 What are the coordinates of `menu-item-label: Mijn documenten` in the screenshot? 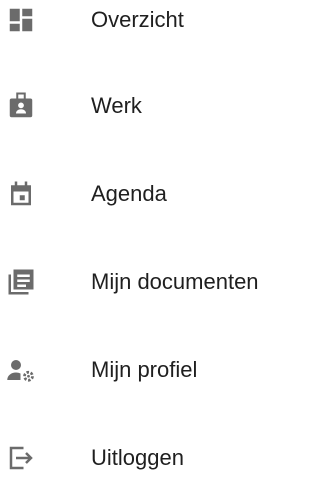 It's located at (175, 281).